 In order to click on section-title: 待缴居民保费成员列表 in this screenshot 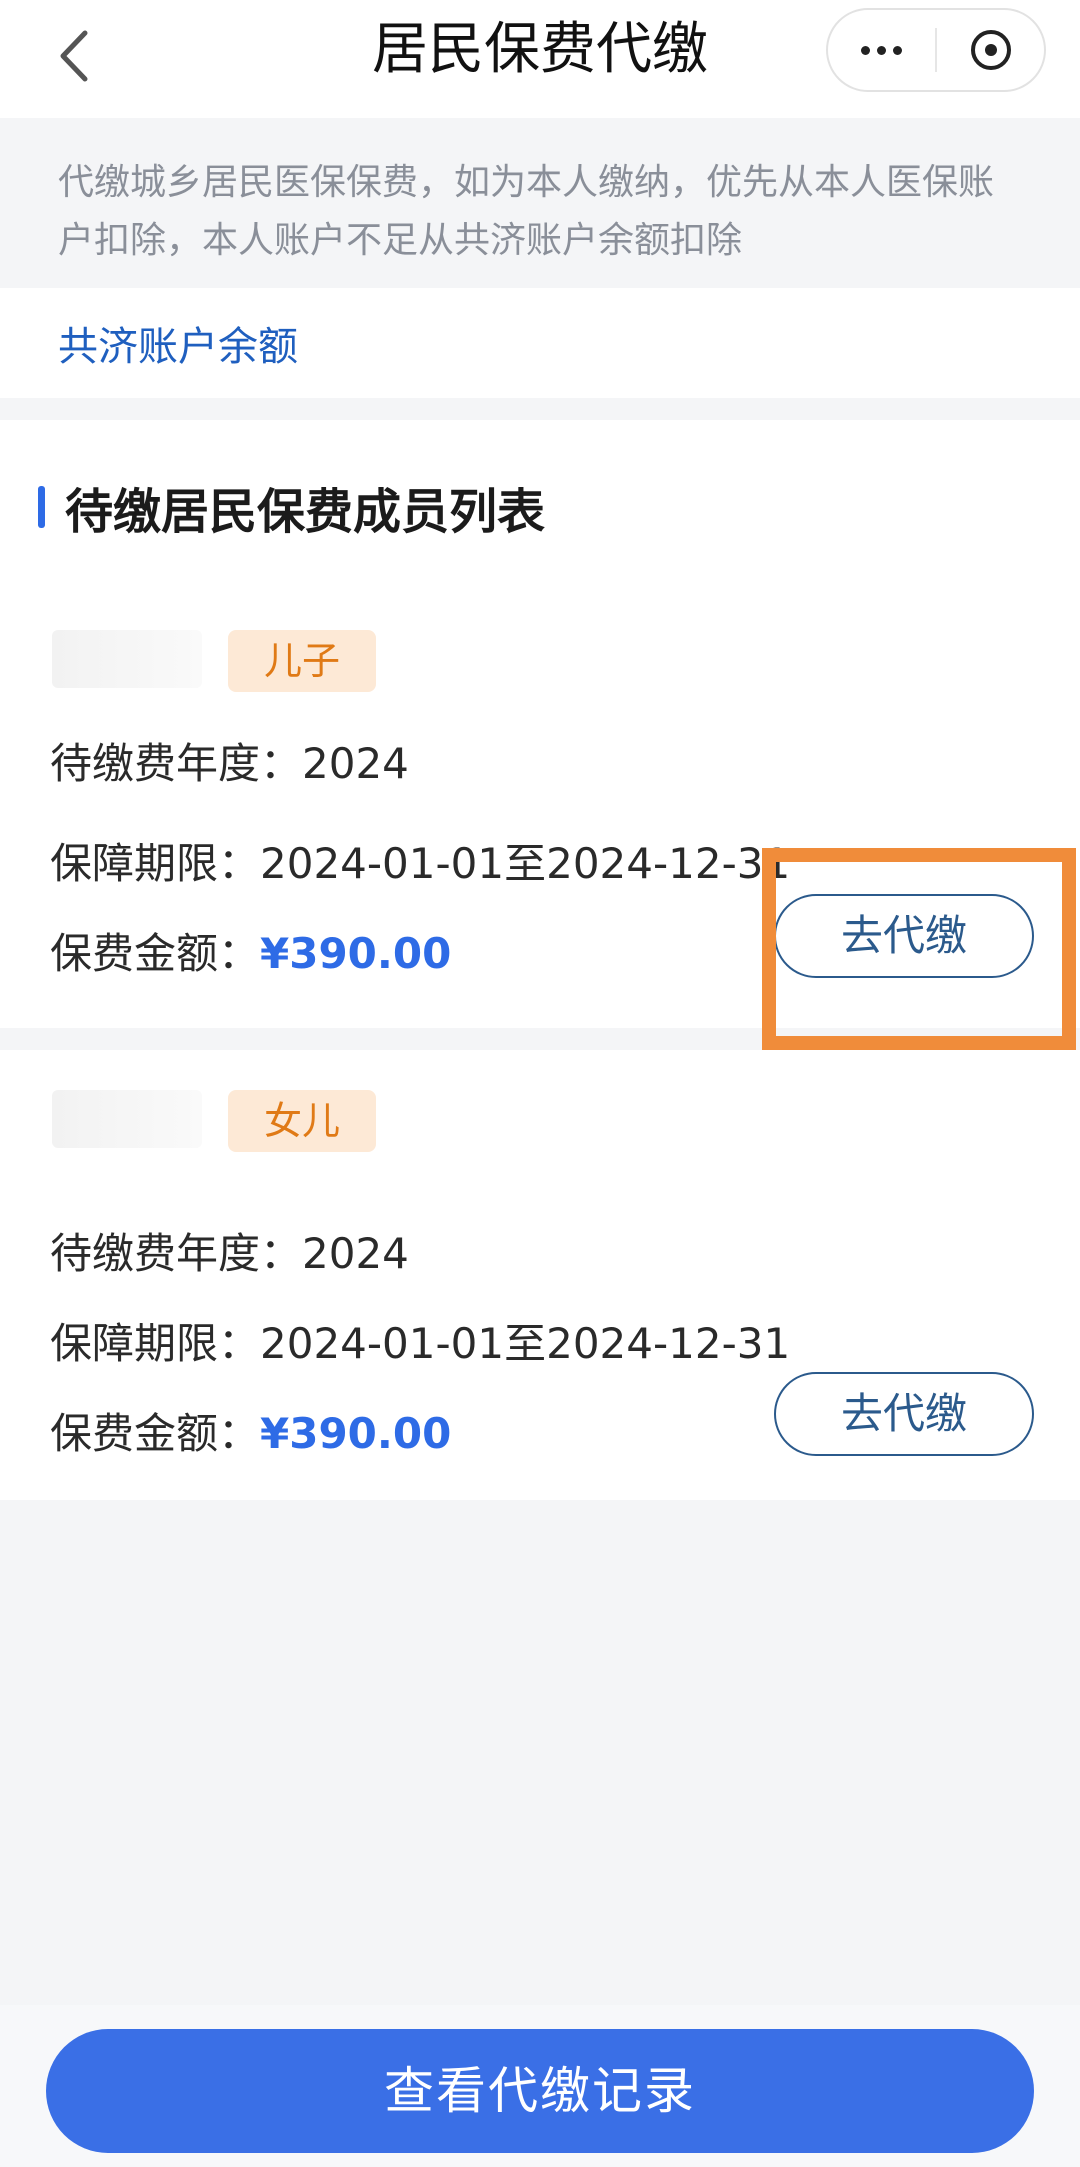, I will do `click(305, 512)`.